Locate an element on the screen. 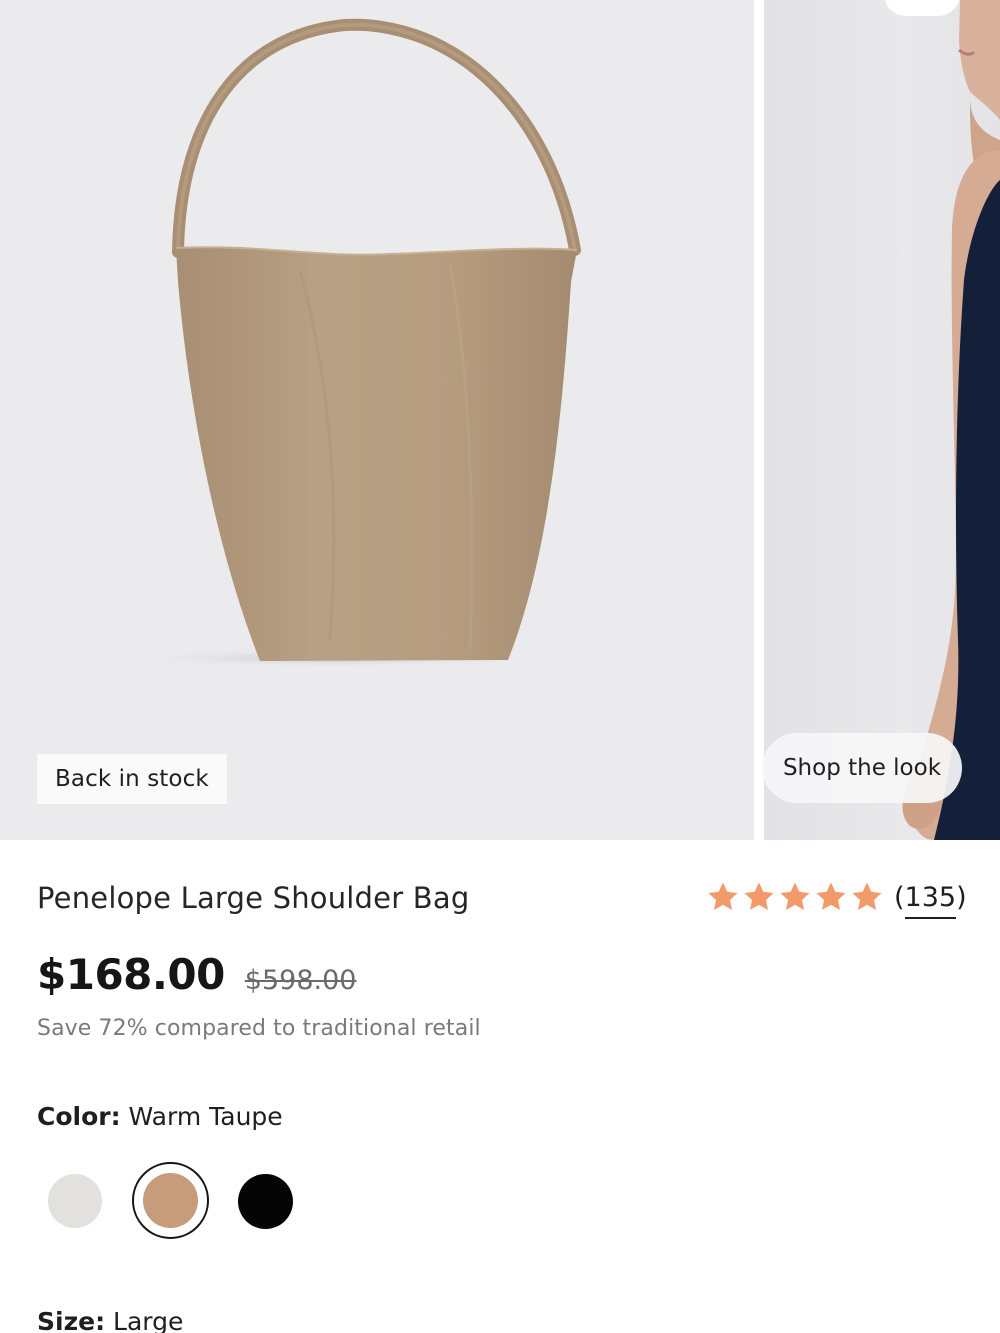 This screenshot has width=1000, height=1333. rating-stars is located at coordinates (796, 897).